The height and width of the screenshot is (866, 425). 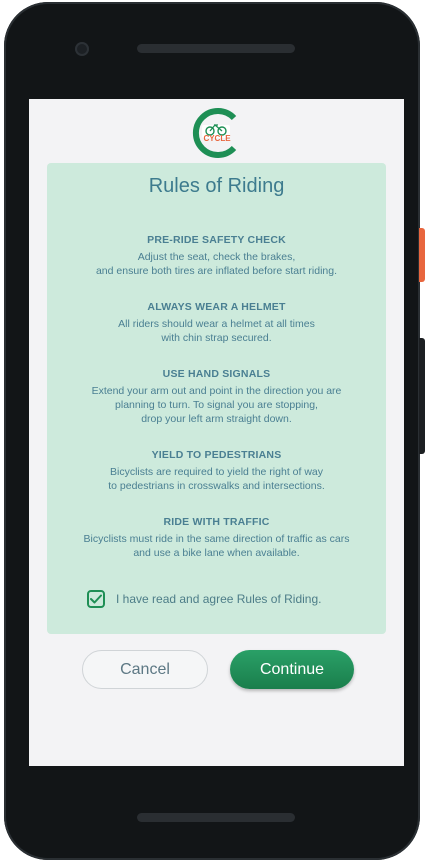 What do you see at coordinates (214, 133) in the screenshot?
I see `cycle-logo-icon: CYCLE` at bounding box center [214, 133].